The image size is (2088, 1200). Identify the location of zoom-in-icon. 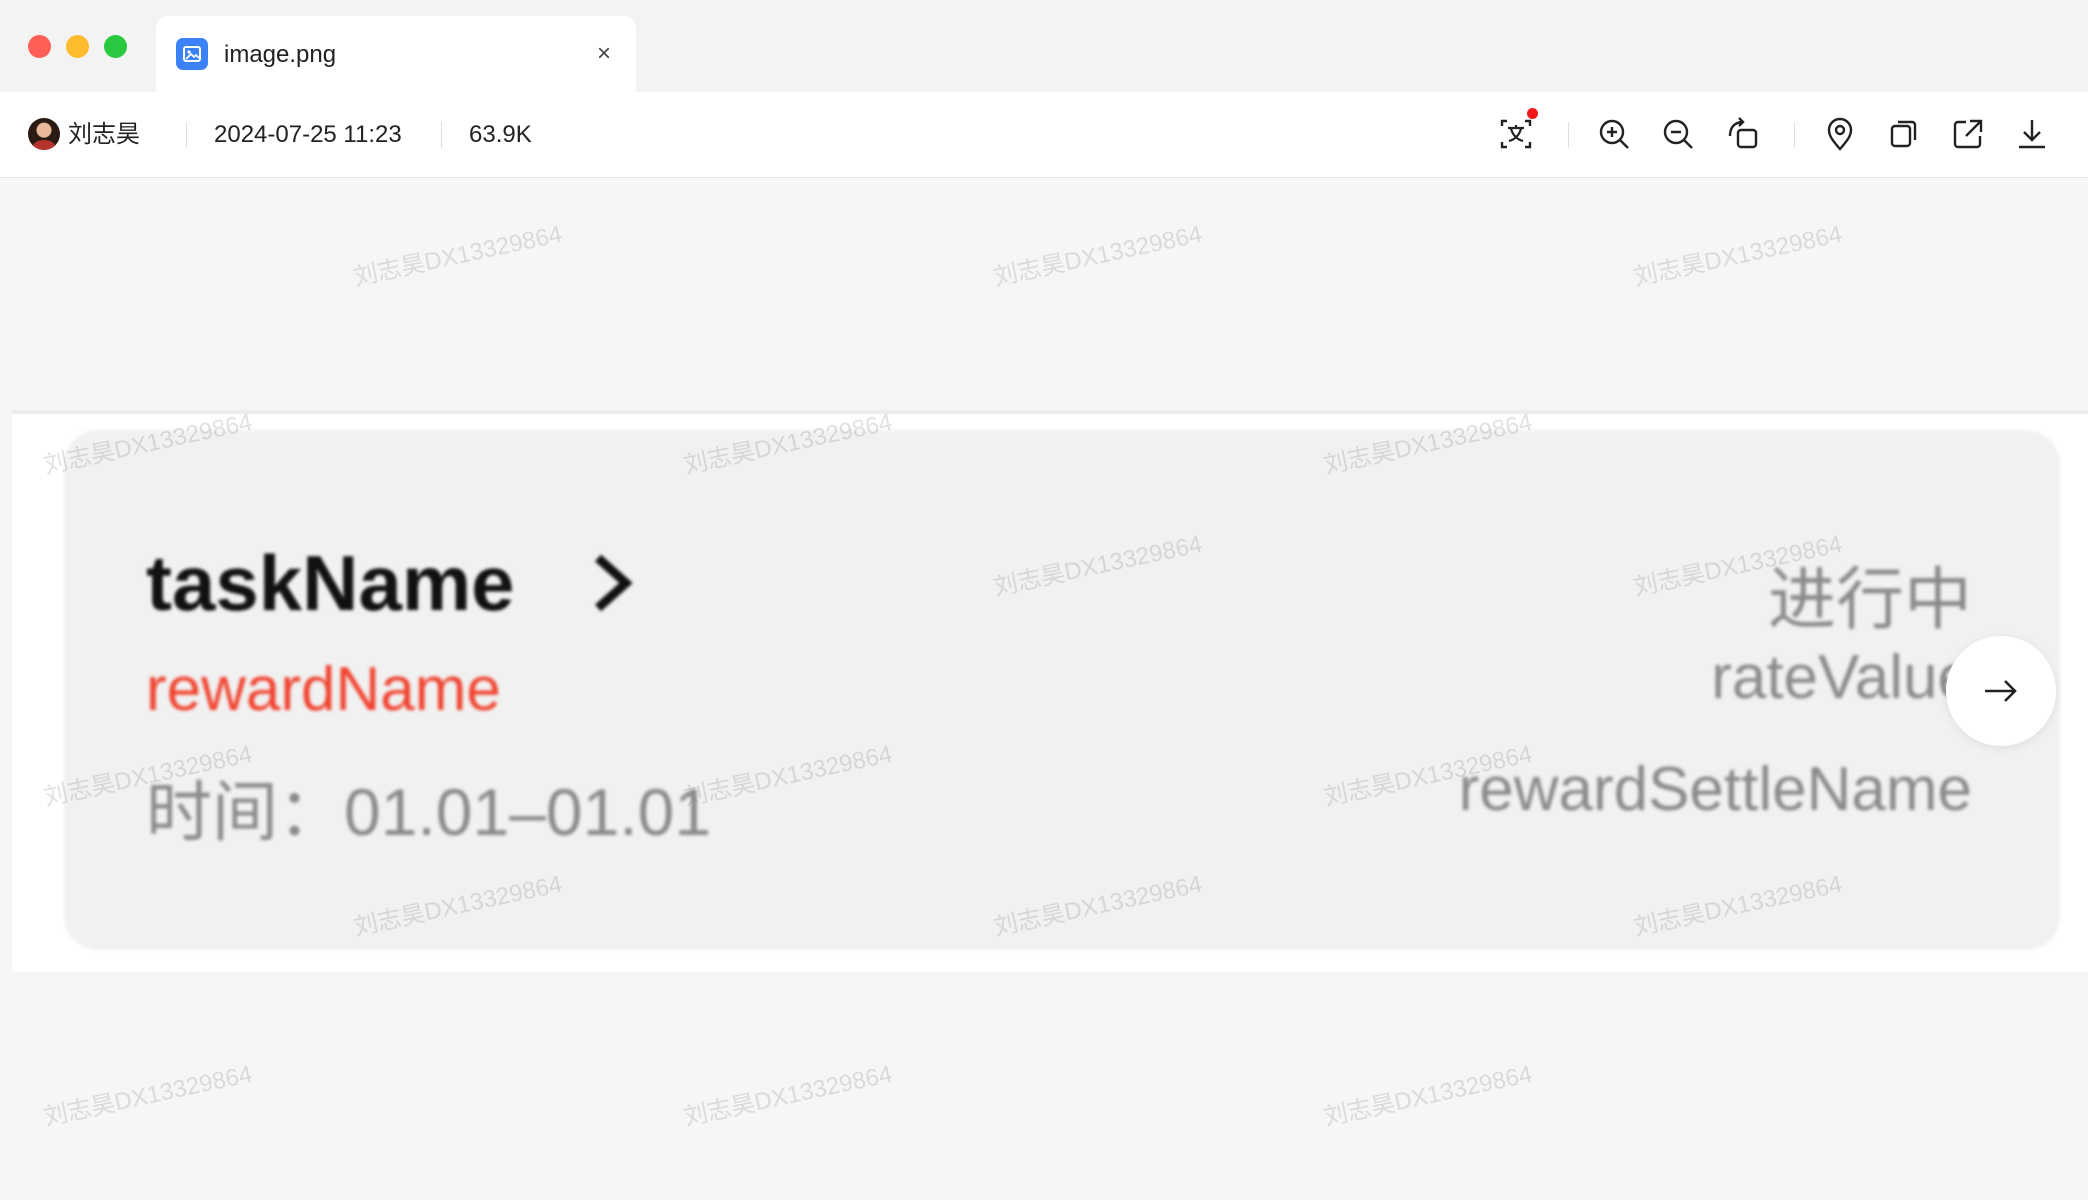
(1614, 134).